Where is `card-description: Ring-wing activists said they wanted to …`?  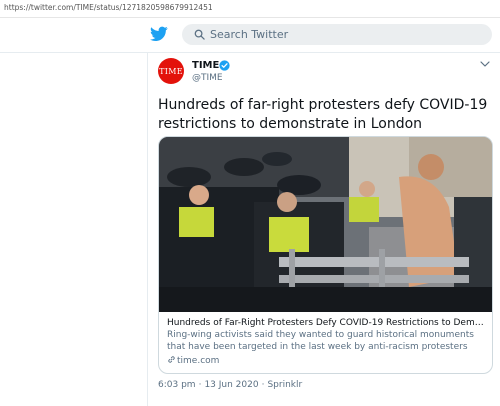 card-description: Ring-wing activists said they wanted to … is located at coordinates (320, 341).